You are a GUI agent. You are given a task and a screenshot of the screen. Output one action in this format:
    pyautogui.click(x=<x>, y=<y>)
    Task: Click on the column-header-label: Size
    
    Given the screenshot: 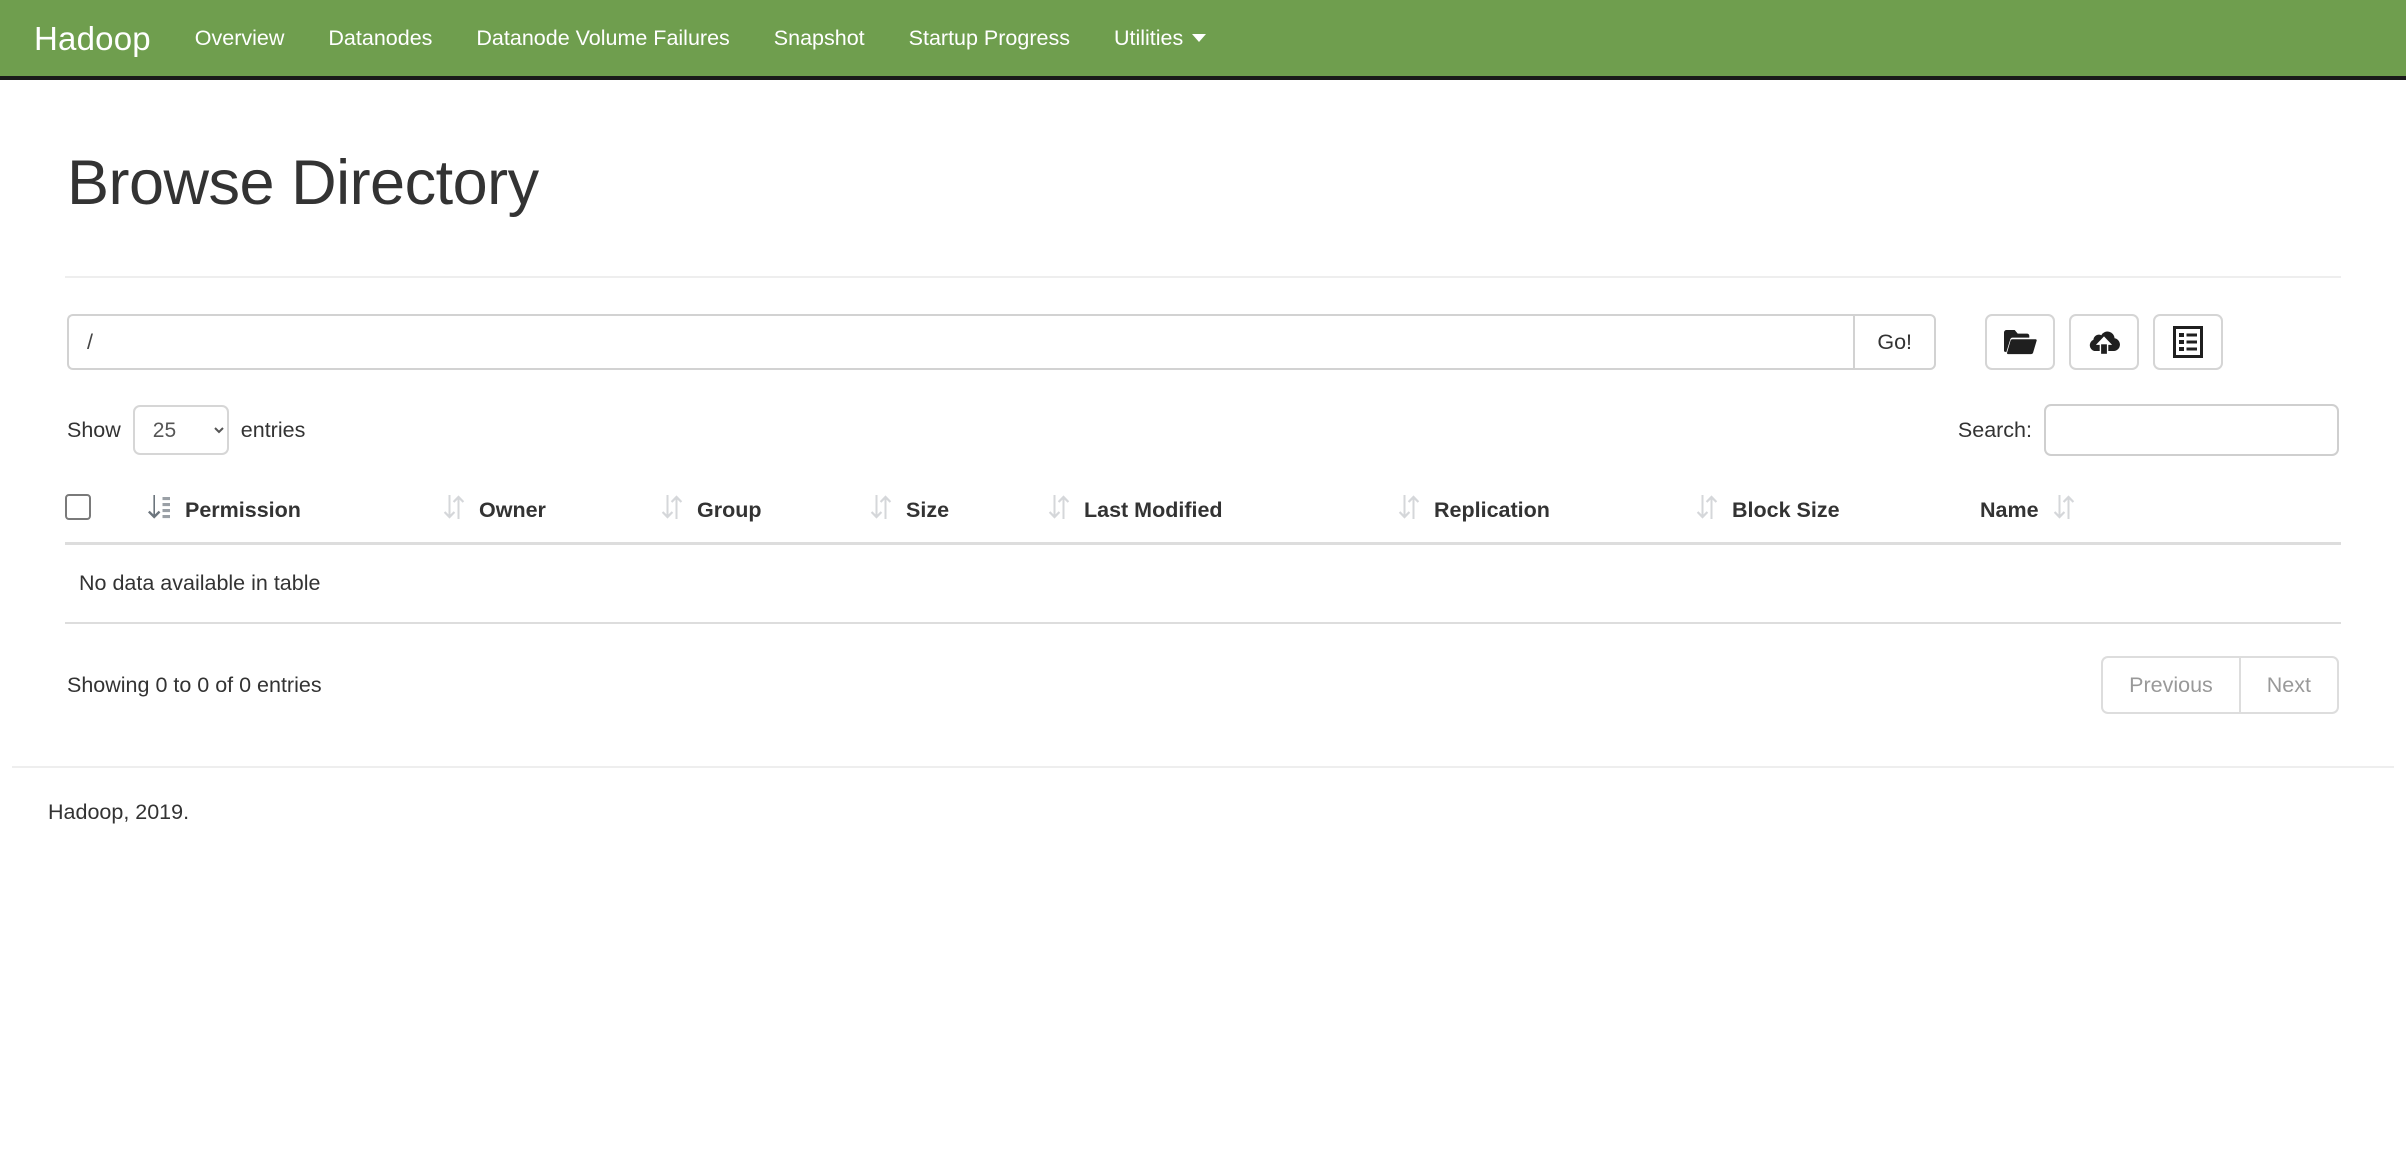 What is the action you would take?
    pyautogui.click(x=928, y=509)
    